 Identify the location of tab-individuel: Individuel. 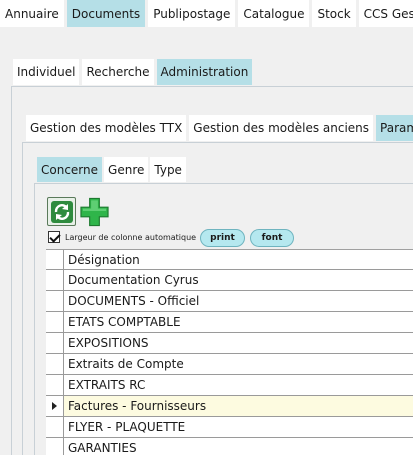
(46, 72).